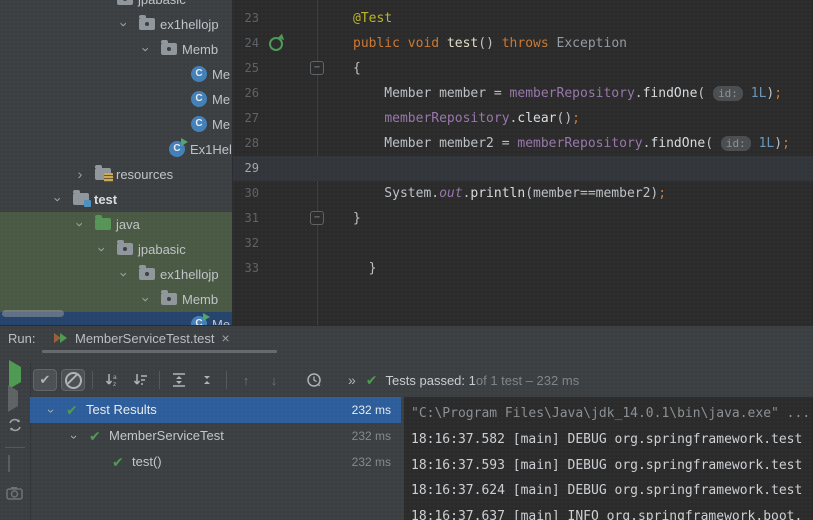  What do you see at coordinates (523, 43) in the screenshot?
I see `code-line-24: 24 public void test() throws Exception` at bounding box center [523, 43].